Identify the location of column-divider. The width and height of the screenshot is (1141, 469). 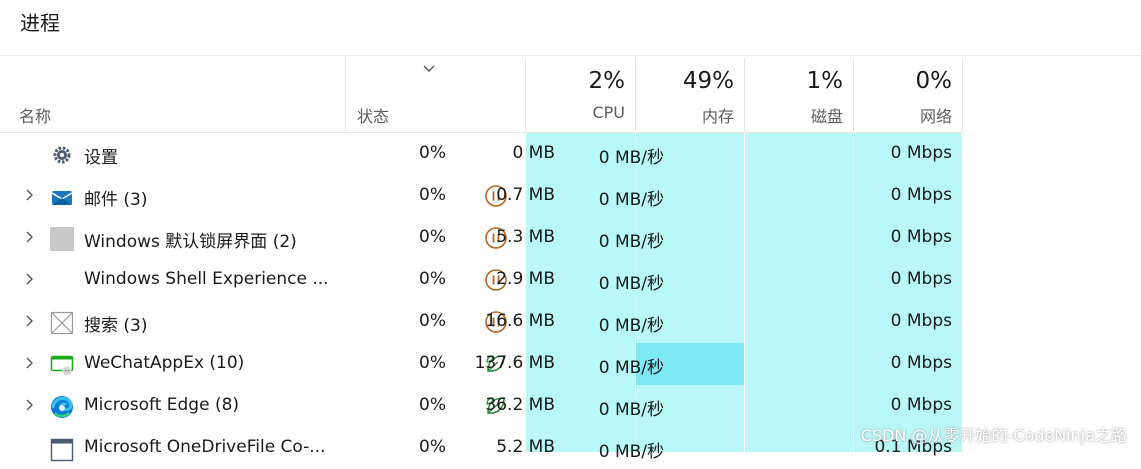
(962, 95).